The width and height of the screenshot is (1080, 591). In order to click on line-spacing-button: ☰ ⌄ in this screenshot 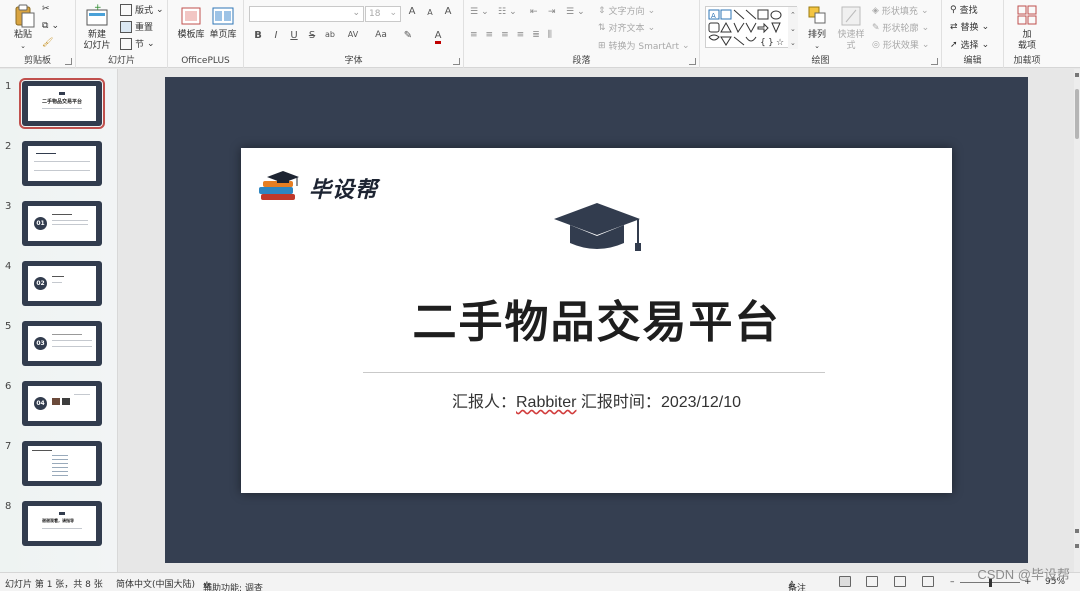, I will do `click(575, 12)`.